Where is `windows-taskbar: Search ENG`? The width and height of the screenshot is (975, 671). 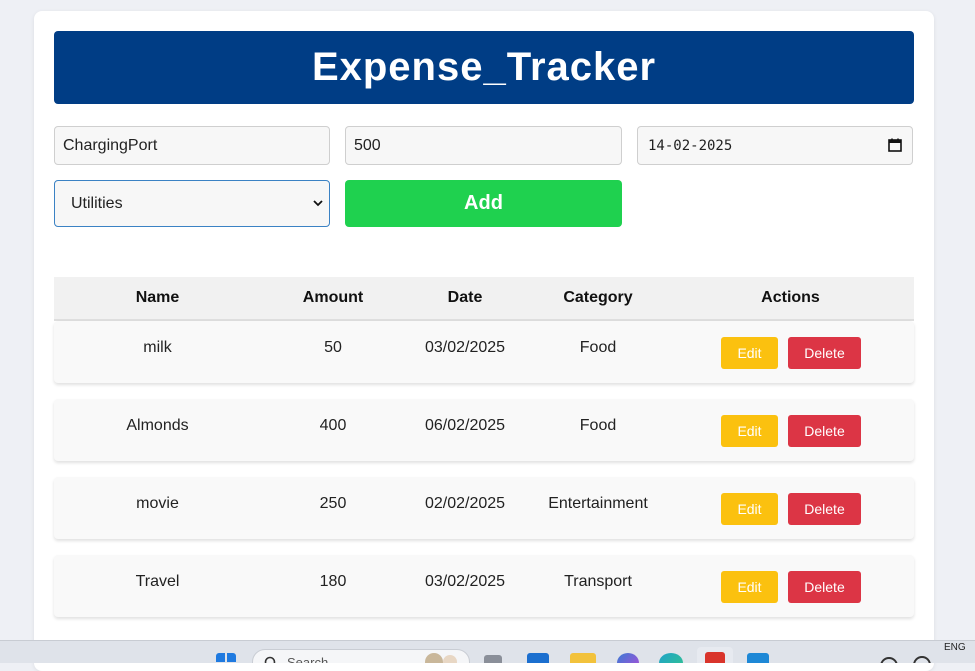
windows-taskbar: Search ENG is located at coordinates (487, 651).